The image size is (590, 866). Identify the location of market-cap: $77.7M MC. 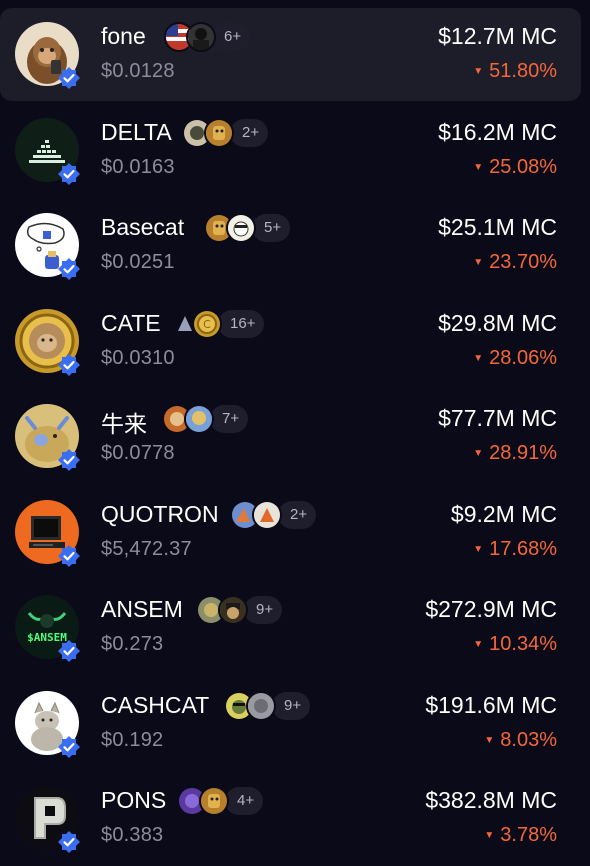
(497, 418).